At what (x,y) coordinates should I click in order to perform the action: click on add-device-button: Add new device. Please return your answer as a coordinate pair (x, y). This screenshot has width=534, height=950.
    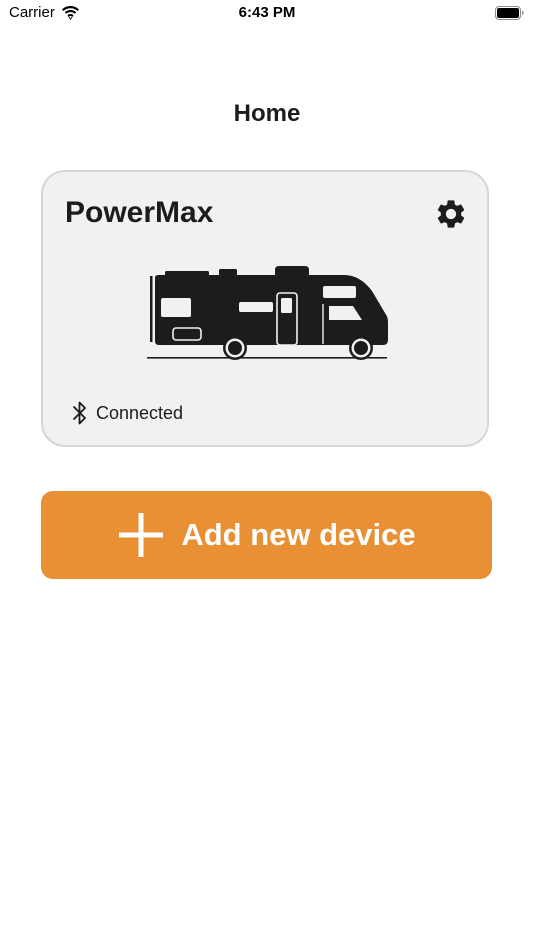
    Looking at the image, I should click on (266, 535).